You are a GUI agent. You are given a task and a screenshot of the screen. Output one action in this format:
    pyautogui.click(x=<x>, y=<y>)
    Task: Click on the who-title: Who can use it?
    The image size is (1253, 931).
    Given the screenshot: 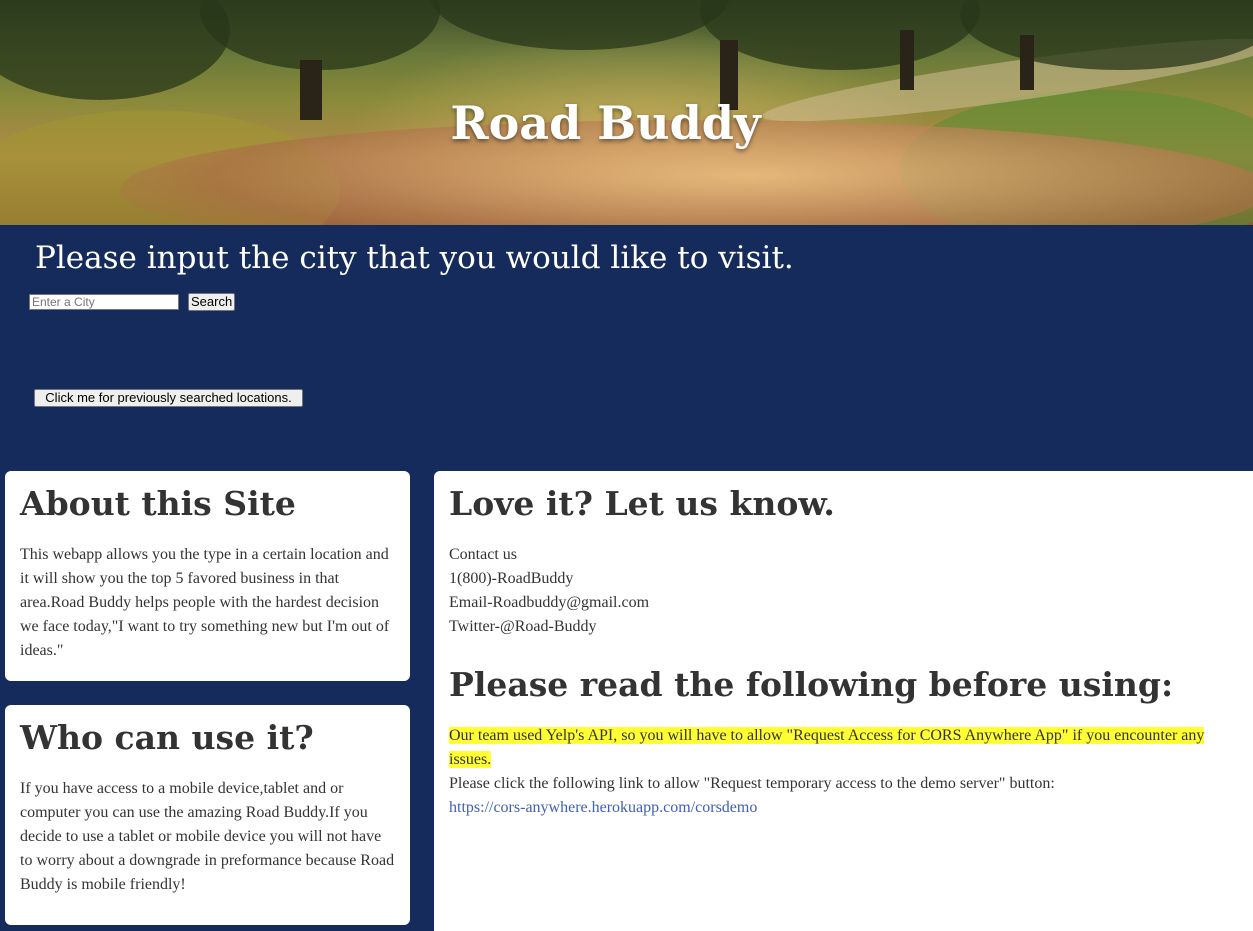 What is the action you would take?
    pyautogui.click(x=167, y=737)
    